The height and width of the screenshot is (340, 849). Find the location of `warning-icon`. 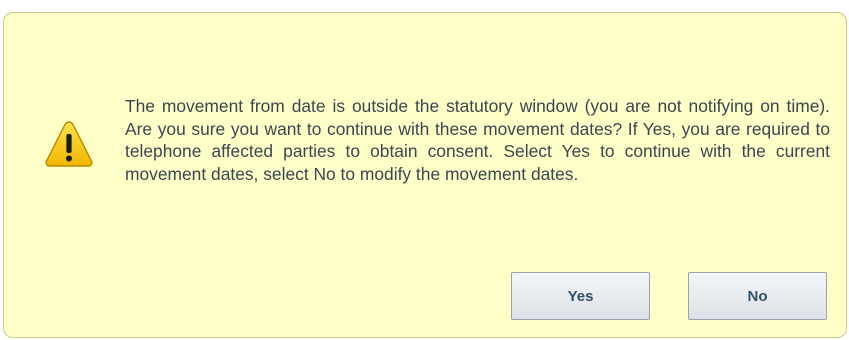

warning-icon is located at coordinates (69, 144).